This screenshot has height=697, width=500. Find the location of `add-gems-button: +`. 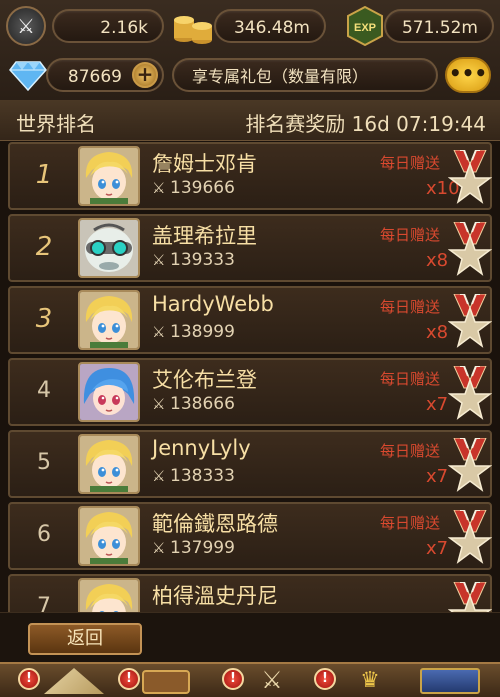

add-gems-button: + is located at coordinates (145, 75).